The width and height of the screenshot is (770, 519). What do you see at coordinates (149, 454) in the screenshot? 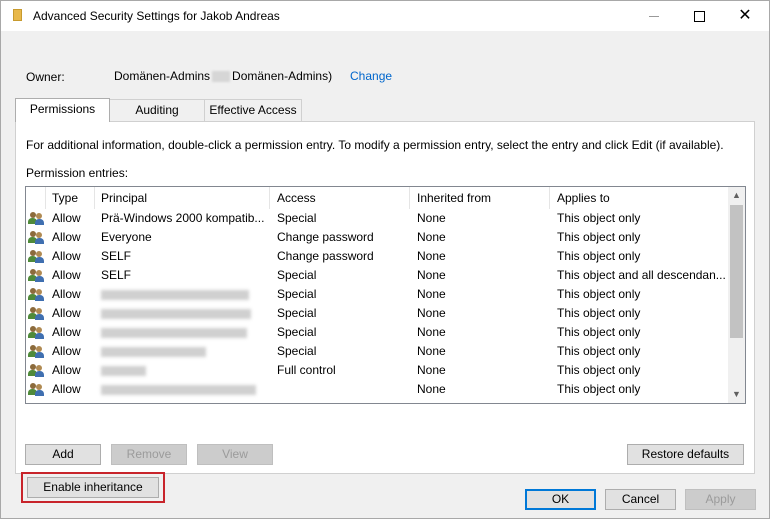
I see `remove-button: Remove` at bounding box center [149, 454].